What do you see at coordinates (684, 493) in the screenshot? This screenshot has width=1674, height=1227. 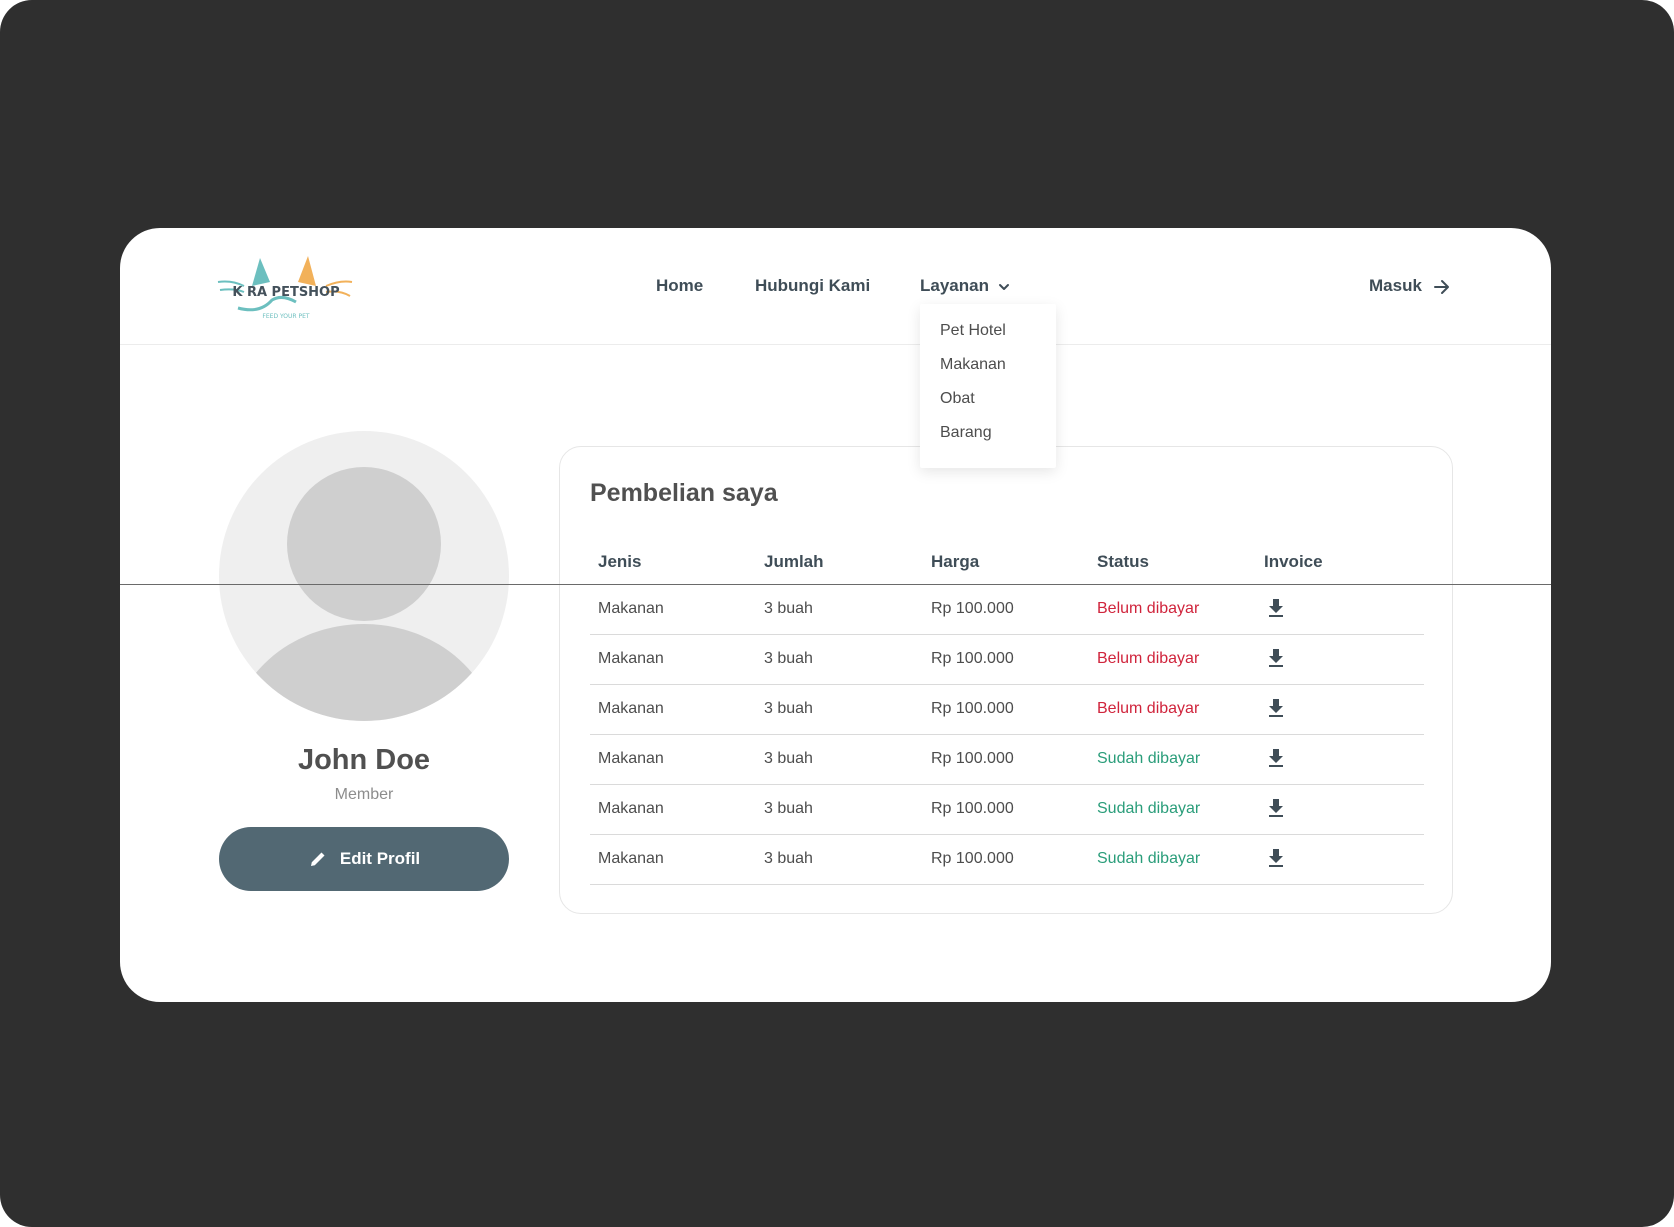 I see `purchases-title: Pembelian saya` at bounding box center [684, 493].